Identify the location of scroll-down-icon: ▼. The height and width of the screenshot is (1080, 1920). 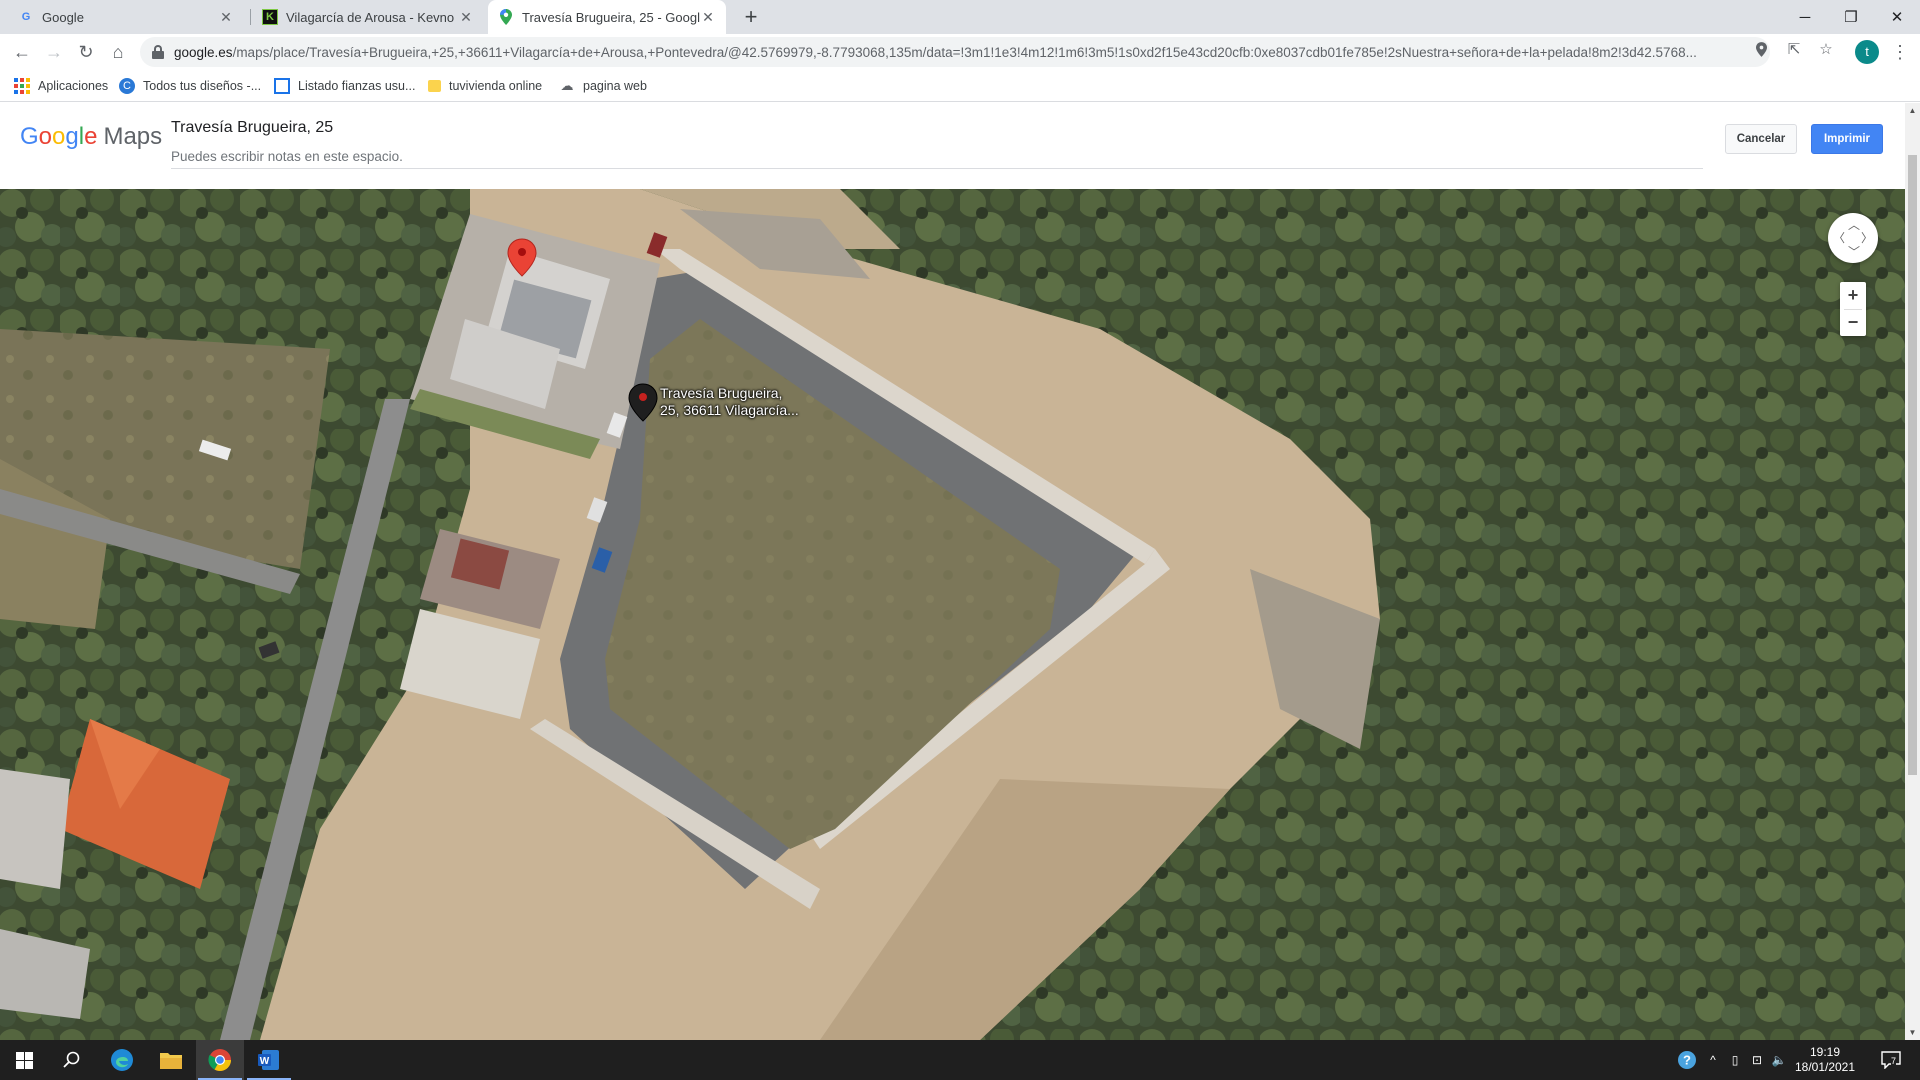
(1912, 1032).